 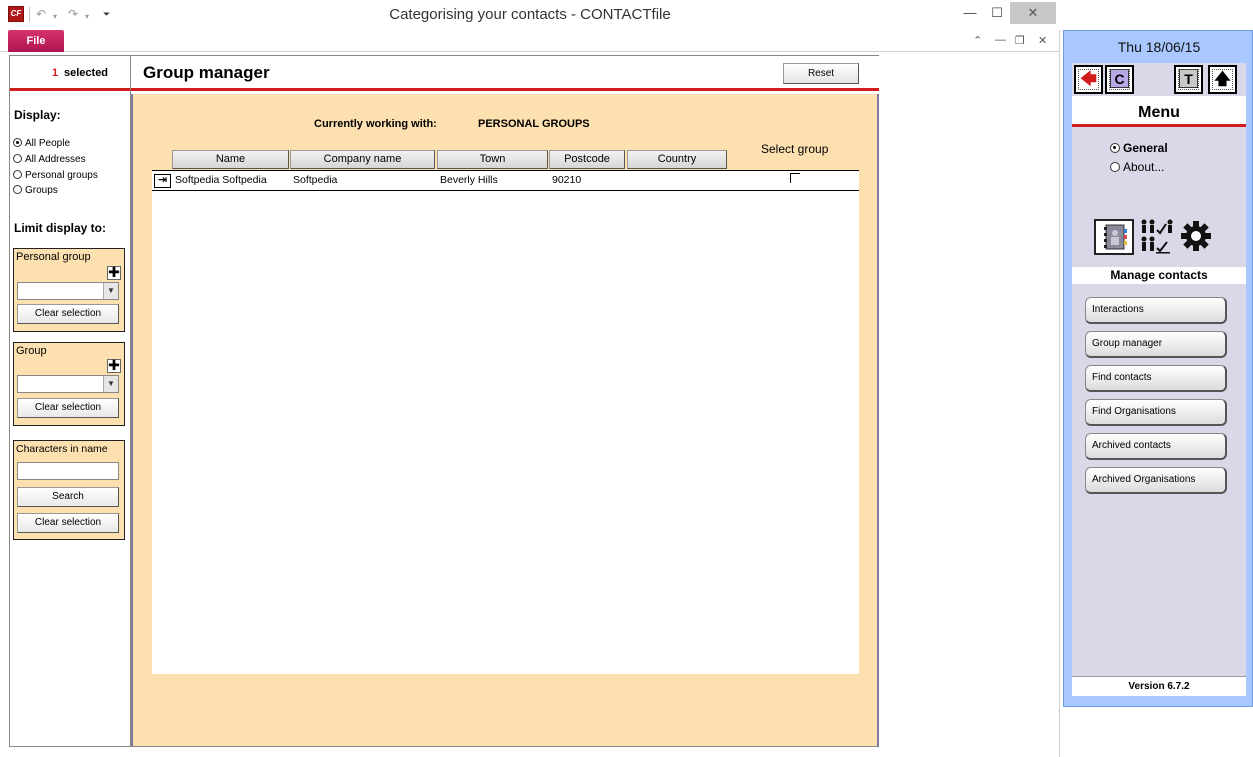 I want to click on display-option-all-people: All People, so click(x=41, y=144).